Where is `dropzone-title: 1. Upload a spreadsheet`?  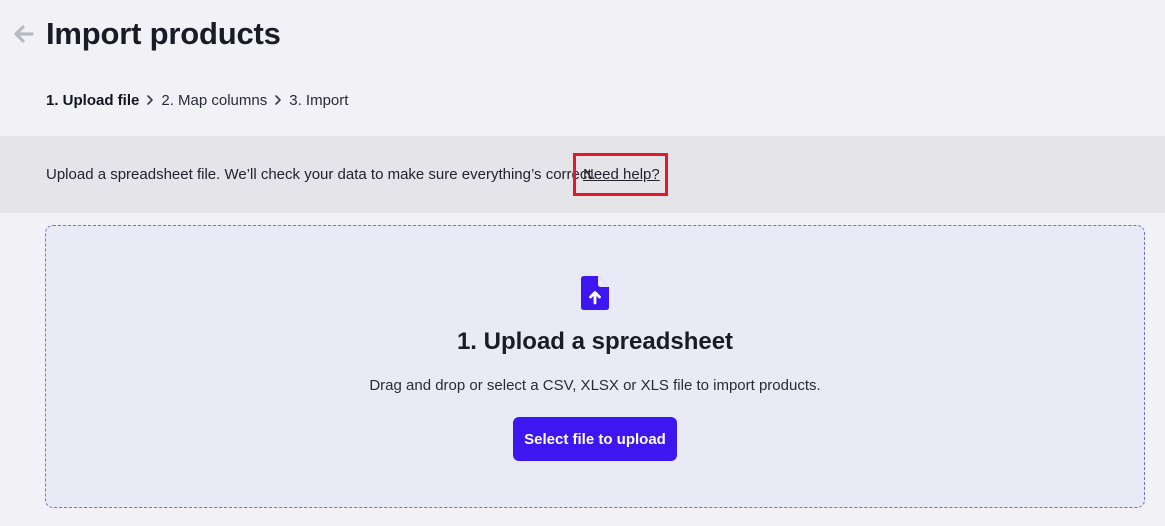 dropzone-title: 1. Upload a spreadsheet is located at coordinates (595, 341).